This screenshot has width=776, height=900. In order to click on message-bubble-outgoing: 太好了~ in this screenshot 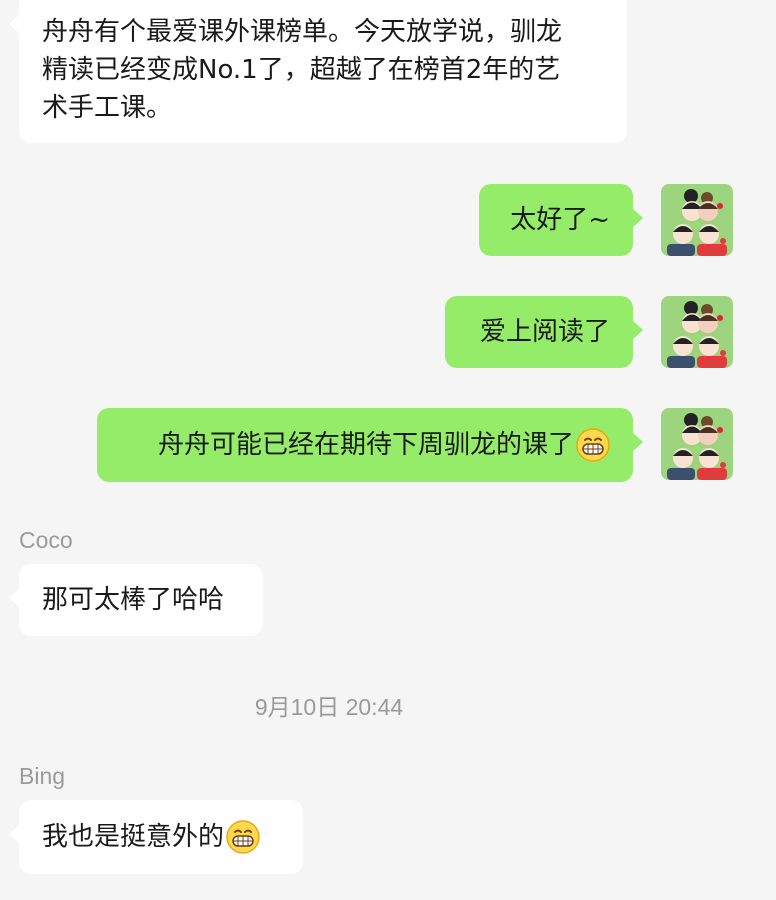, I will do `click(561, 220)`.